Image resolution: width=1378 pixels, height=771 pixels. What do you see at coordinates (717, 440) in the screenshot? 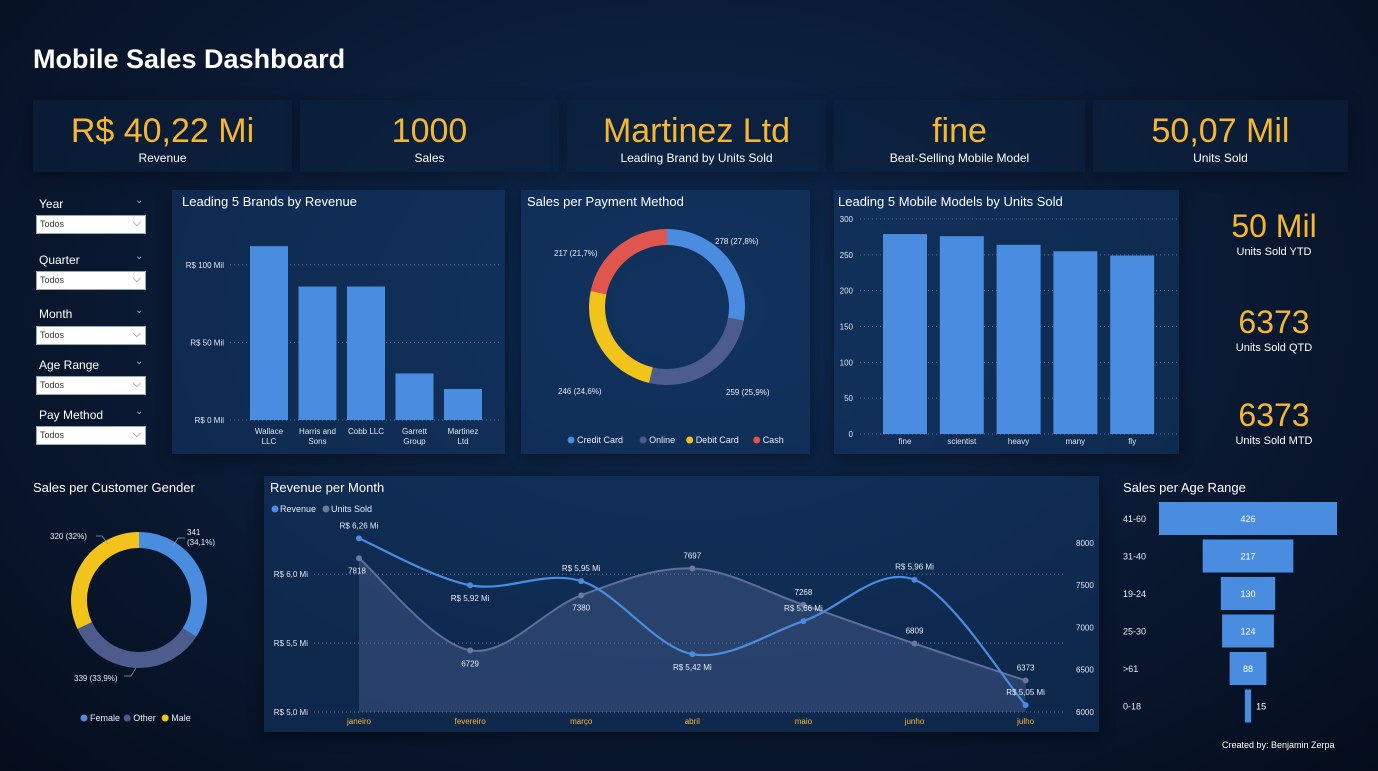
I see `legend-label: Debit Card` at bounding box center [717, 440].